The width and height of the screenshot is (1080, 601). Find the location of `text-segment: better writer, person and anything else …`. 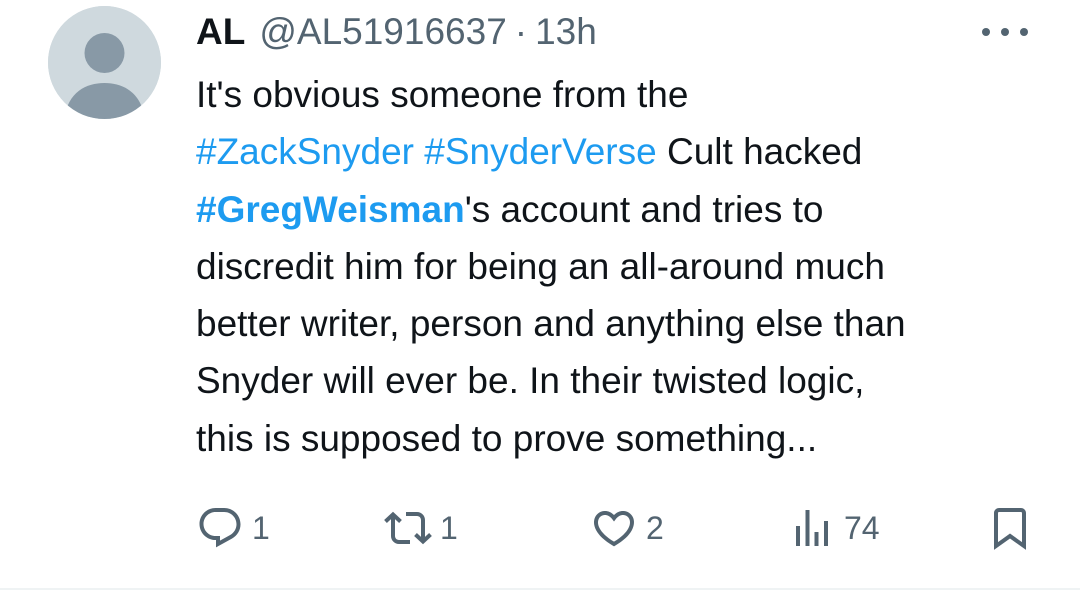

text-segment: better writer, person and anything else … is located at coordinates (551, 324).